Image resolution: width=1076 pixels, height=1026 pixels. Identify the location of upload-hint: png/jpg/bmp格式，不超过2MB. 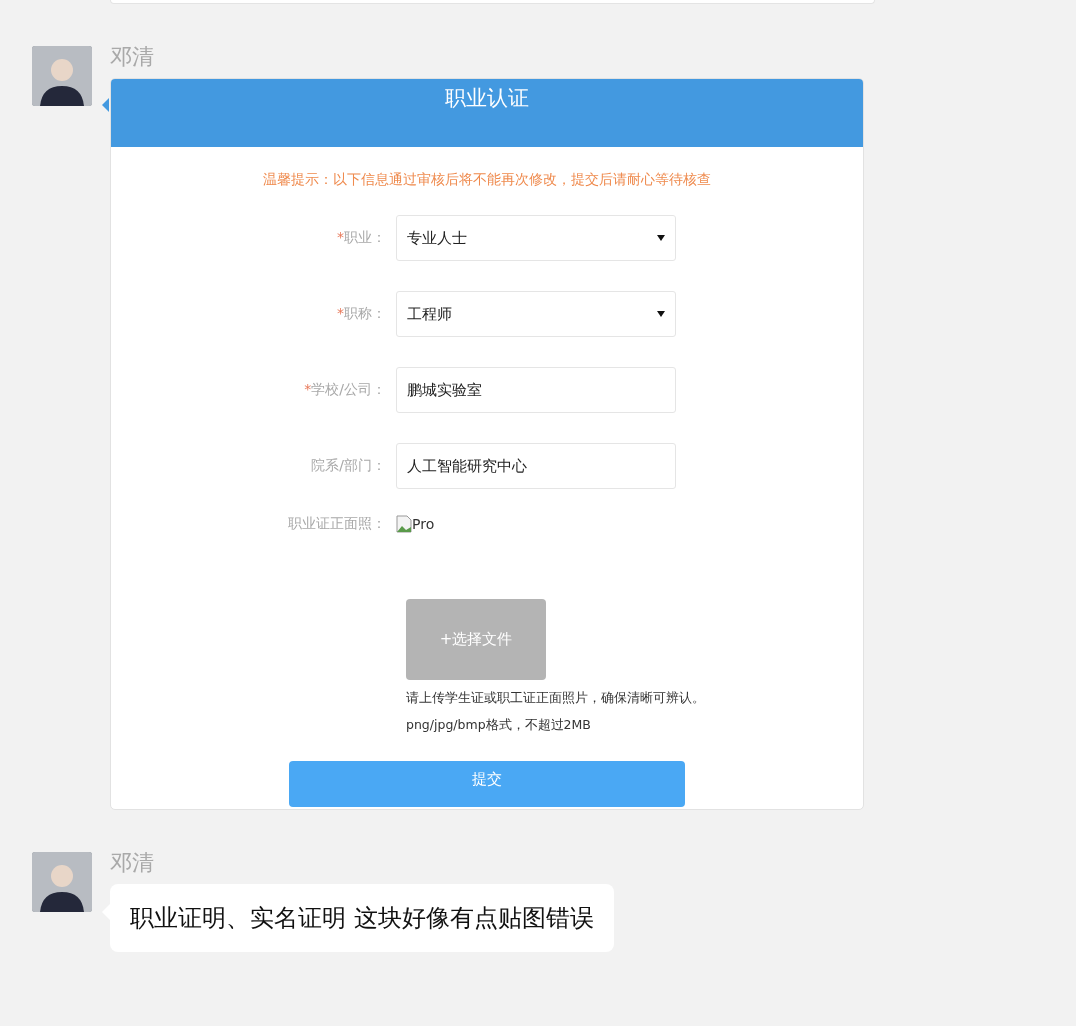
(499, 725).